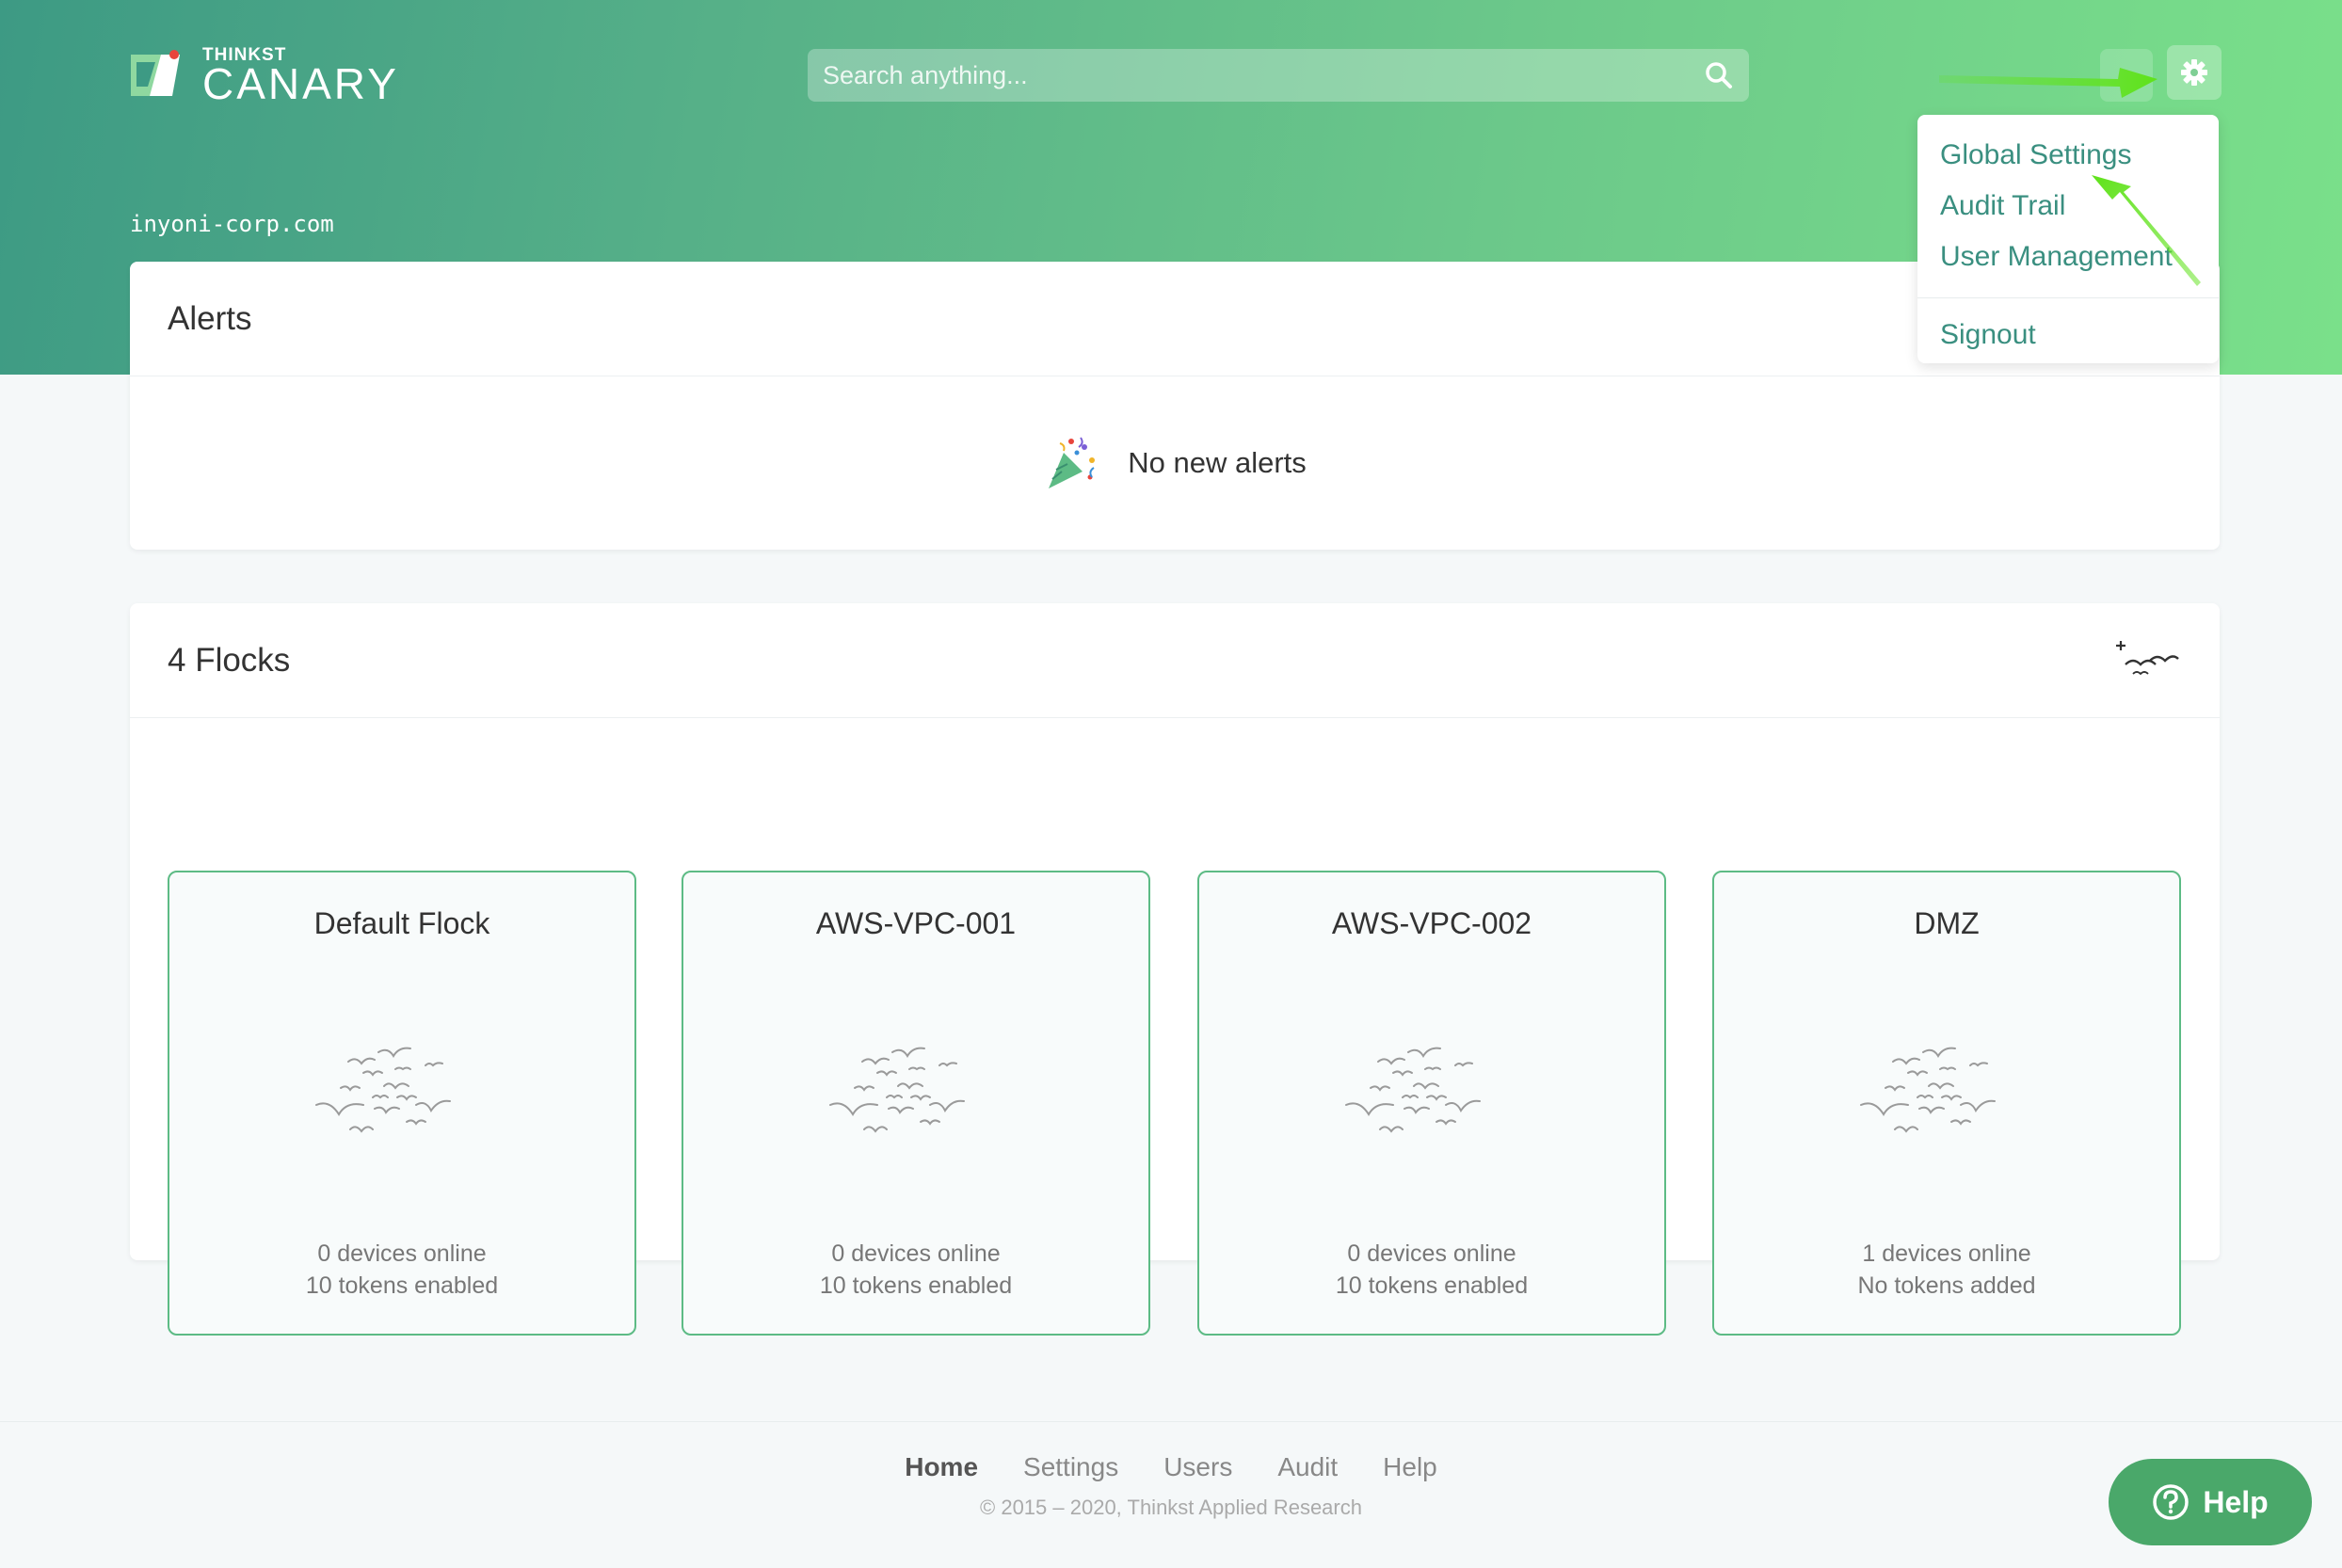 Image resolution: width=2342 pixels, height=1568 pixels. Describe the element at coordinates (1307, 1467) in the screenshot. I see `footer-link-audit: Audit` at that location.